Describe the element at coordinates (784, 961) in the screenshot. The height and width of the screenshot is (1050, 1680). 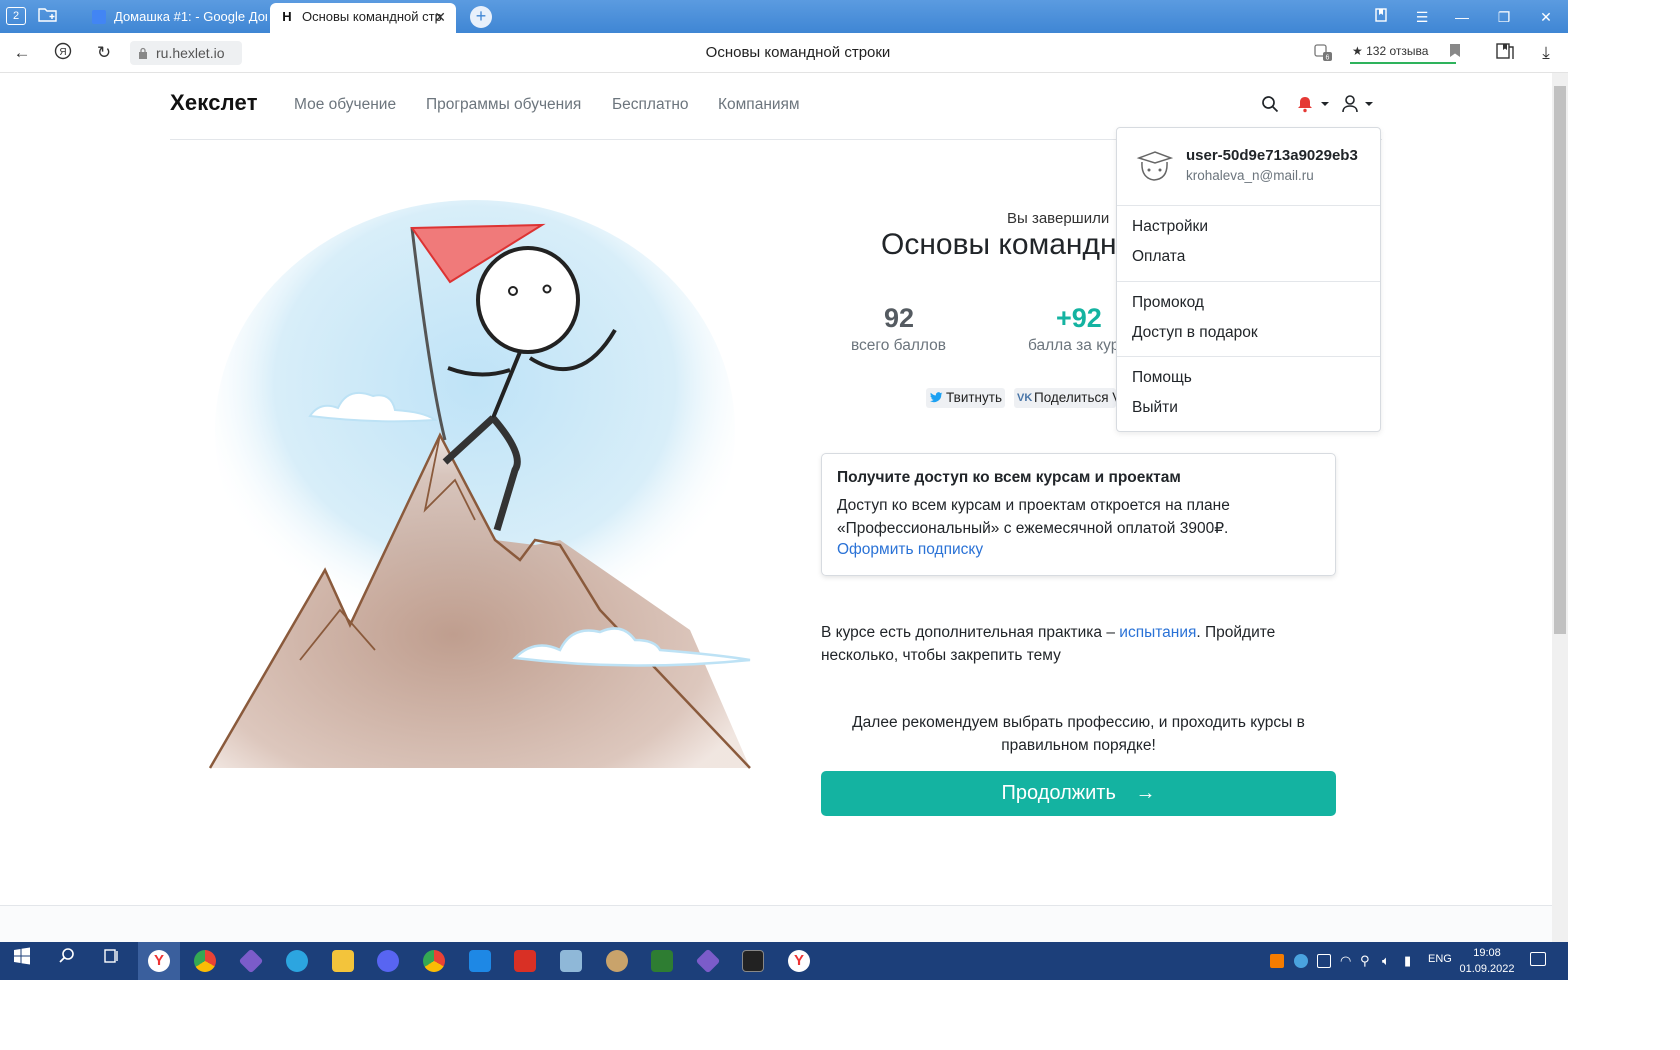
I see `windows-taskbar: Y Y ◠ ⚲ 🔈︎ ▮` at that location.